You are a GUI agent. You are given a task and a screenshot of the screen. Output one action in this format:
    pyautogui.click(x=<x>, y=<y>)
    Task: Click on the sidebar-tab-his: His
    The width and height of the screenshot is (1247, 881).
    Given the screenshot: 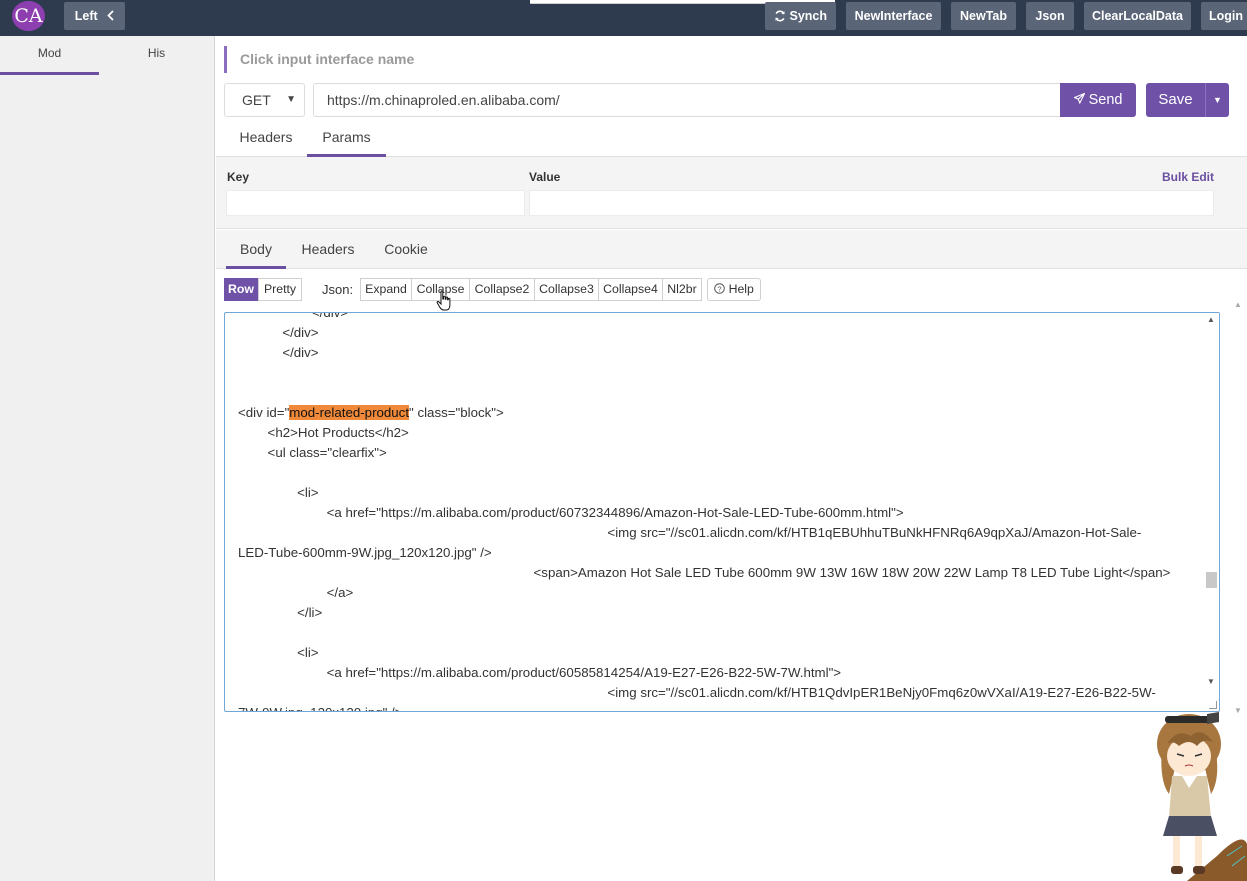 What is the action you would take?
    pyautogui.click(x=156, y=55)
    